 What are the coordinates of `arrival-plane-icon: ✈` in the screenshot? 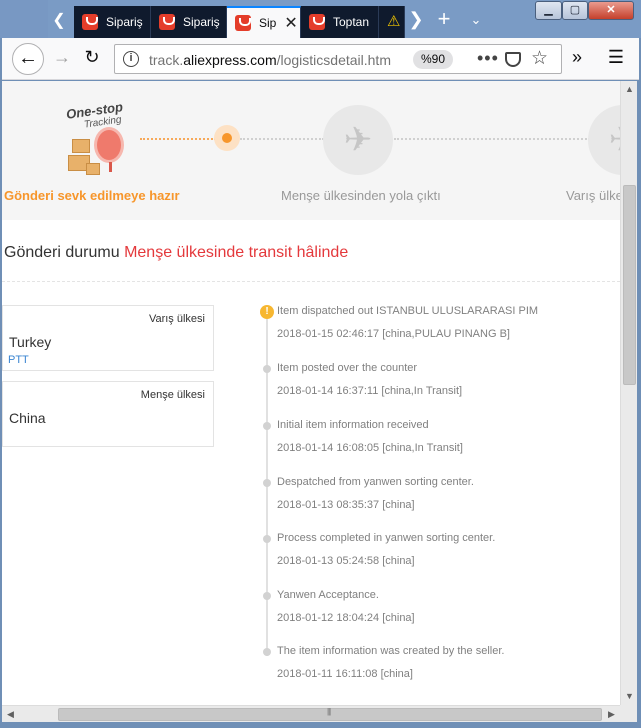 It's located at (604, 140).